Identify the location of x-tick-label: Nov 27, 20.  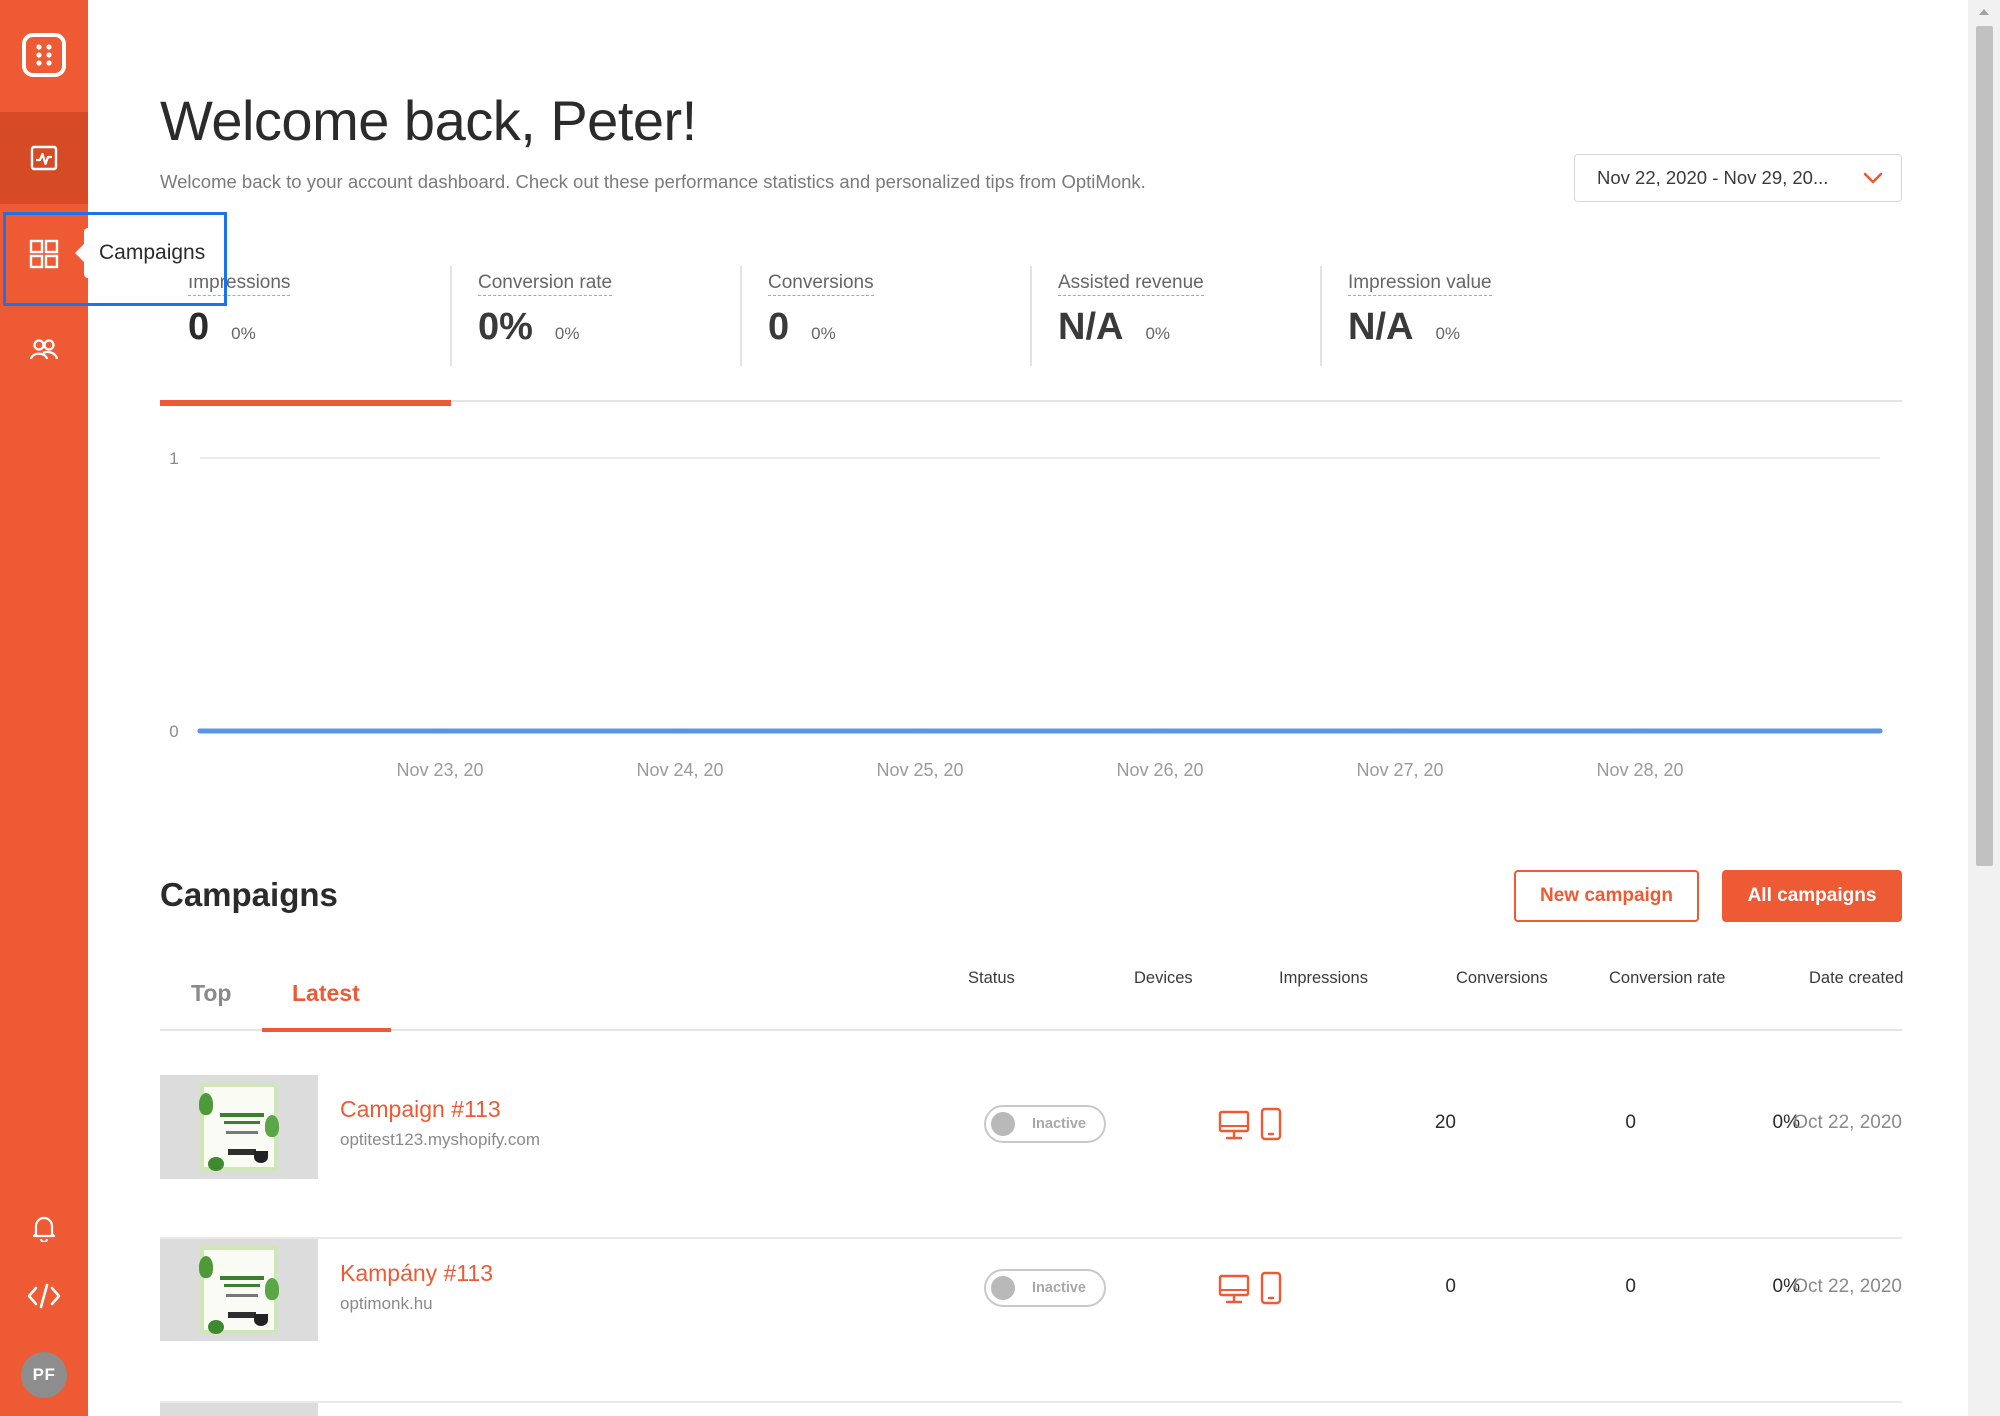
(1399, 770).